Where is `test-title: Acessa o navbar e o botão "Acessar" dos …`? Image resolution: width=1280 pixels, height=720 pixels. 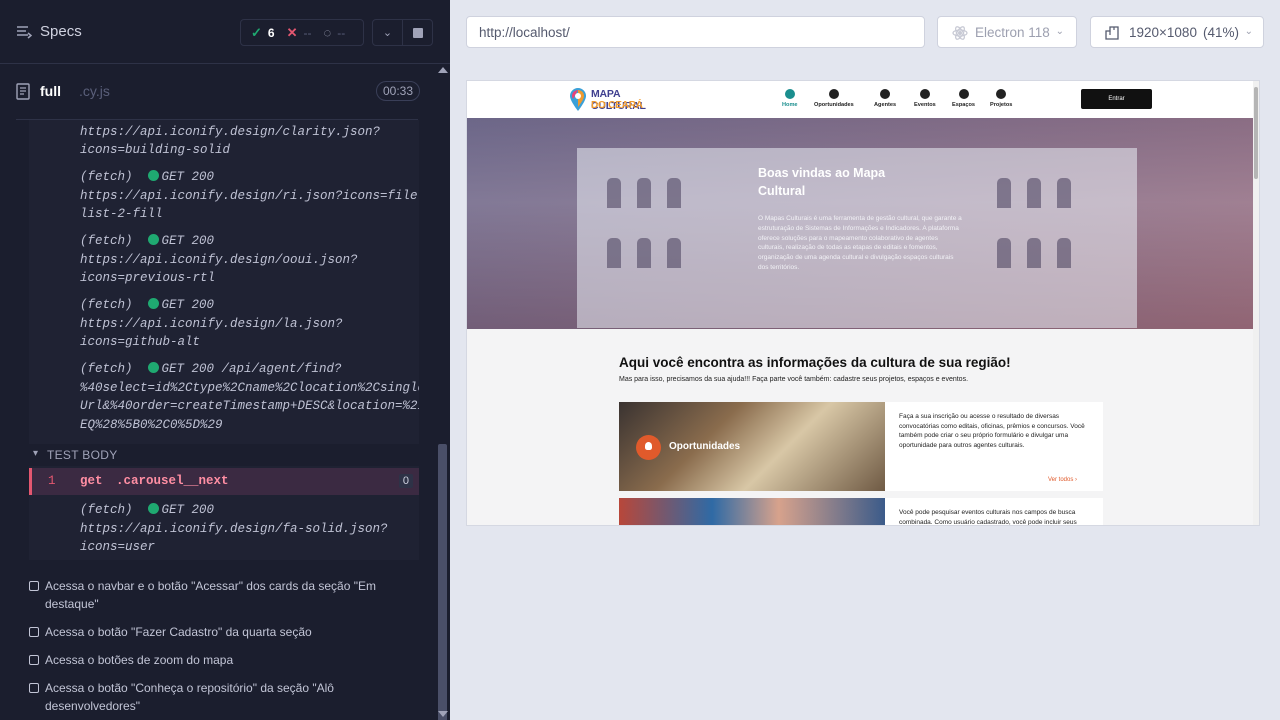 test-title: Acessa o navbar e o botão "Acessar" dos … is located at coordinates (210, 595).